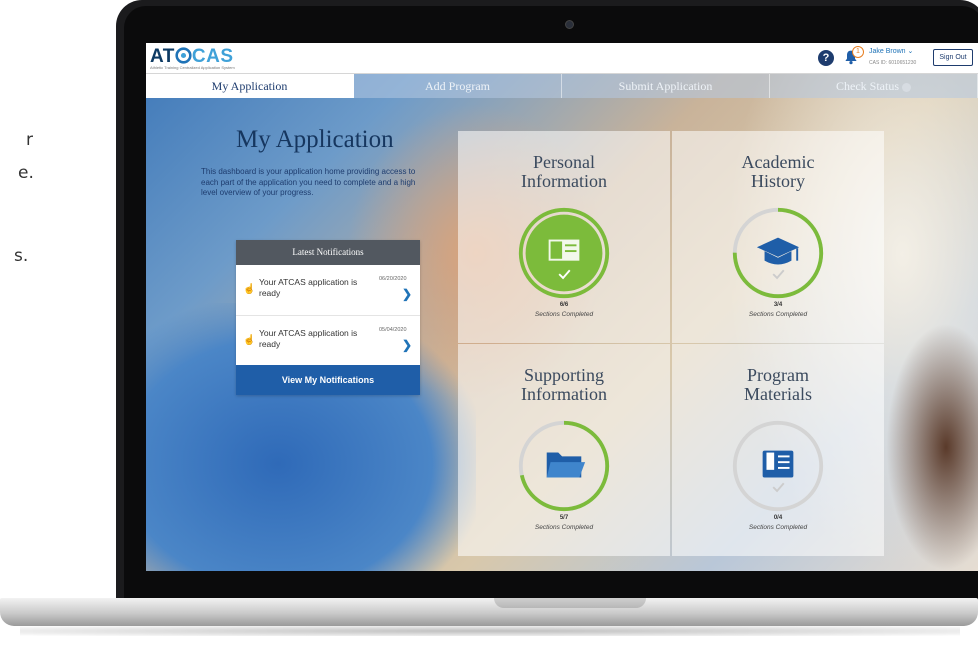 Image resolution: width=978 pixels, height=647 pixels. I want to click on tab-check-status-label: Check Status, so click(867, 86).